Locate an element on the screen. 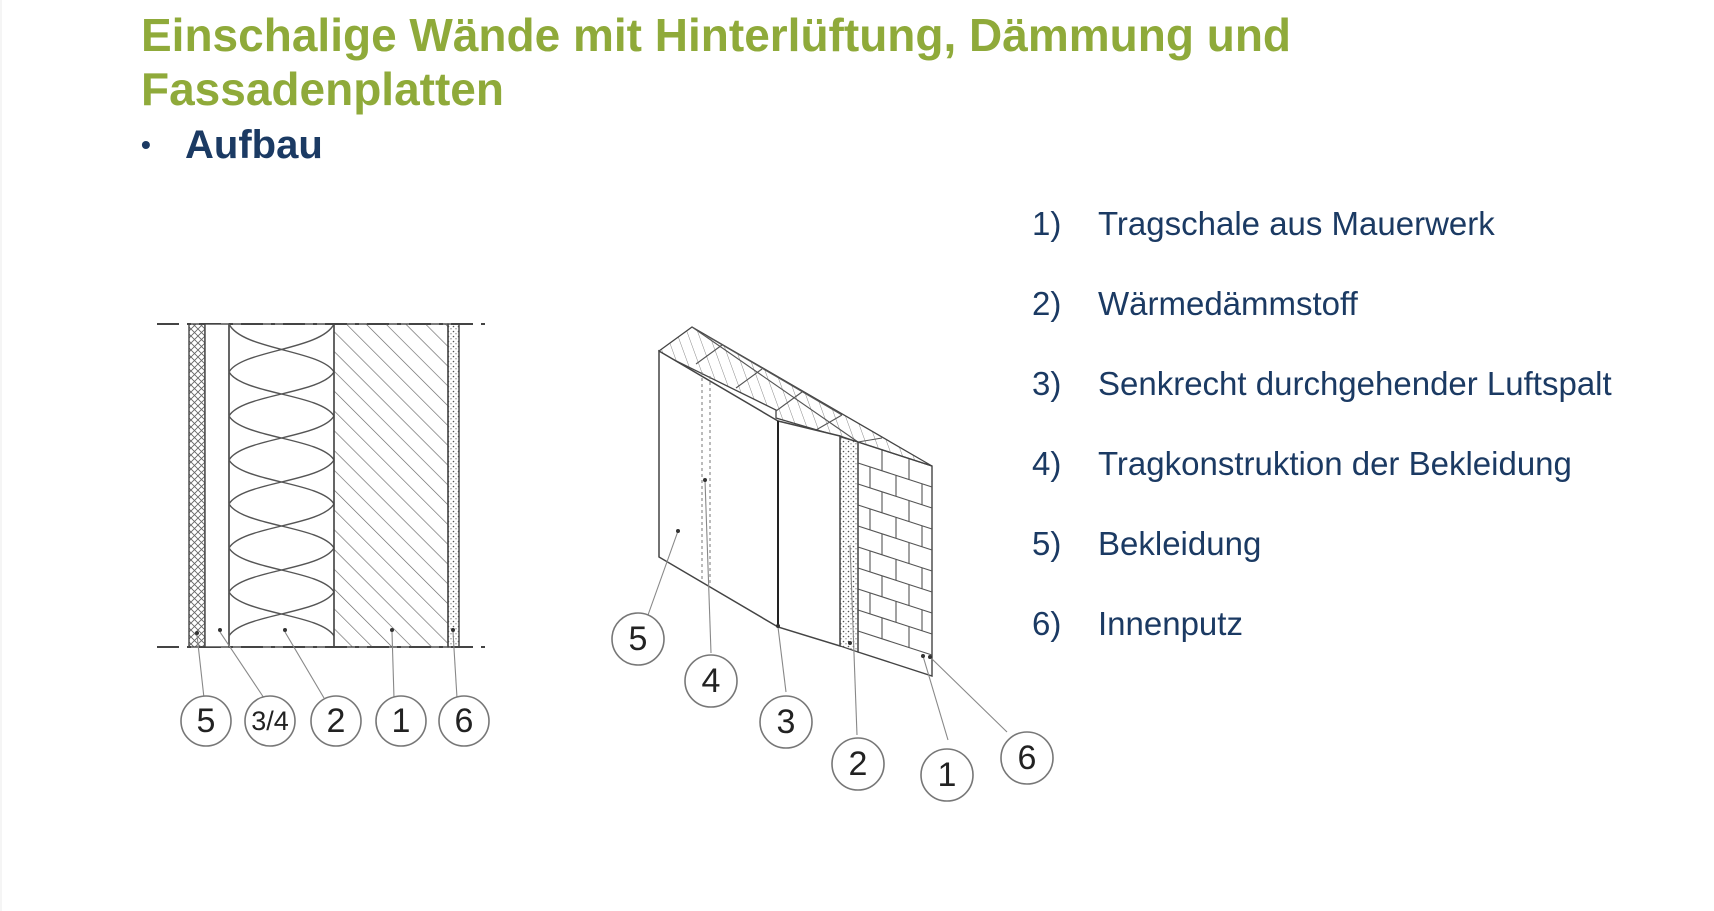 This screenshot has width=1714, height=911. iso-callout-3: 3 is located at coordinates (786, 722).